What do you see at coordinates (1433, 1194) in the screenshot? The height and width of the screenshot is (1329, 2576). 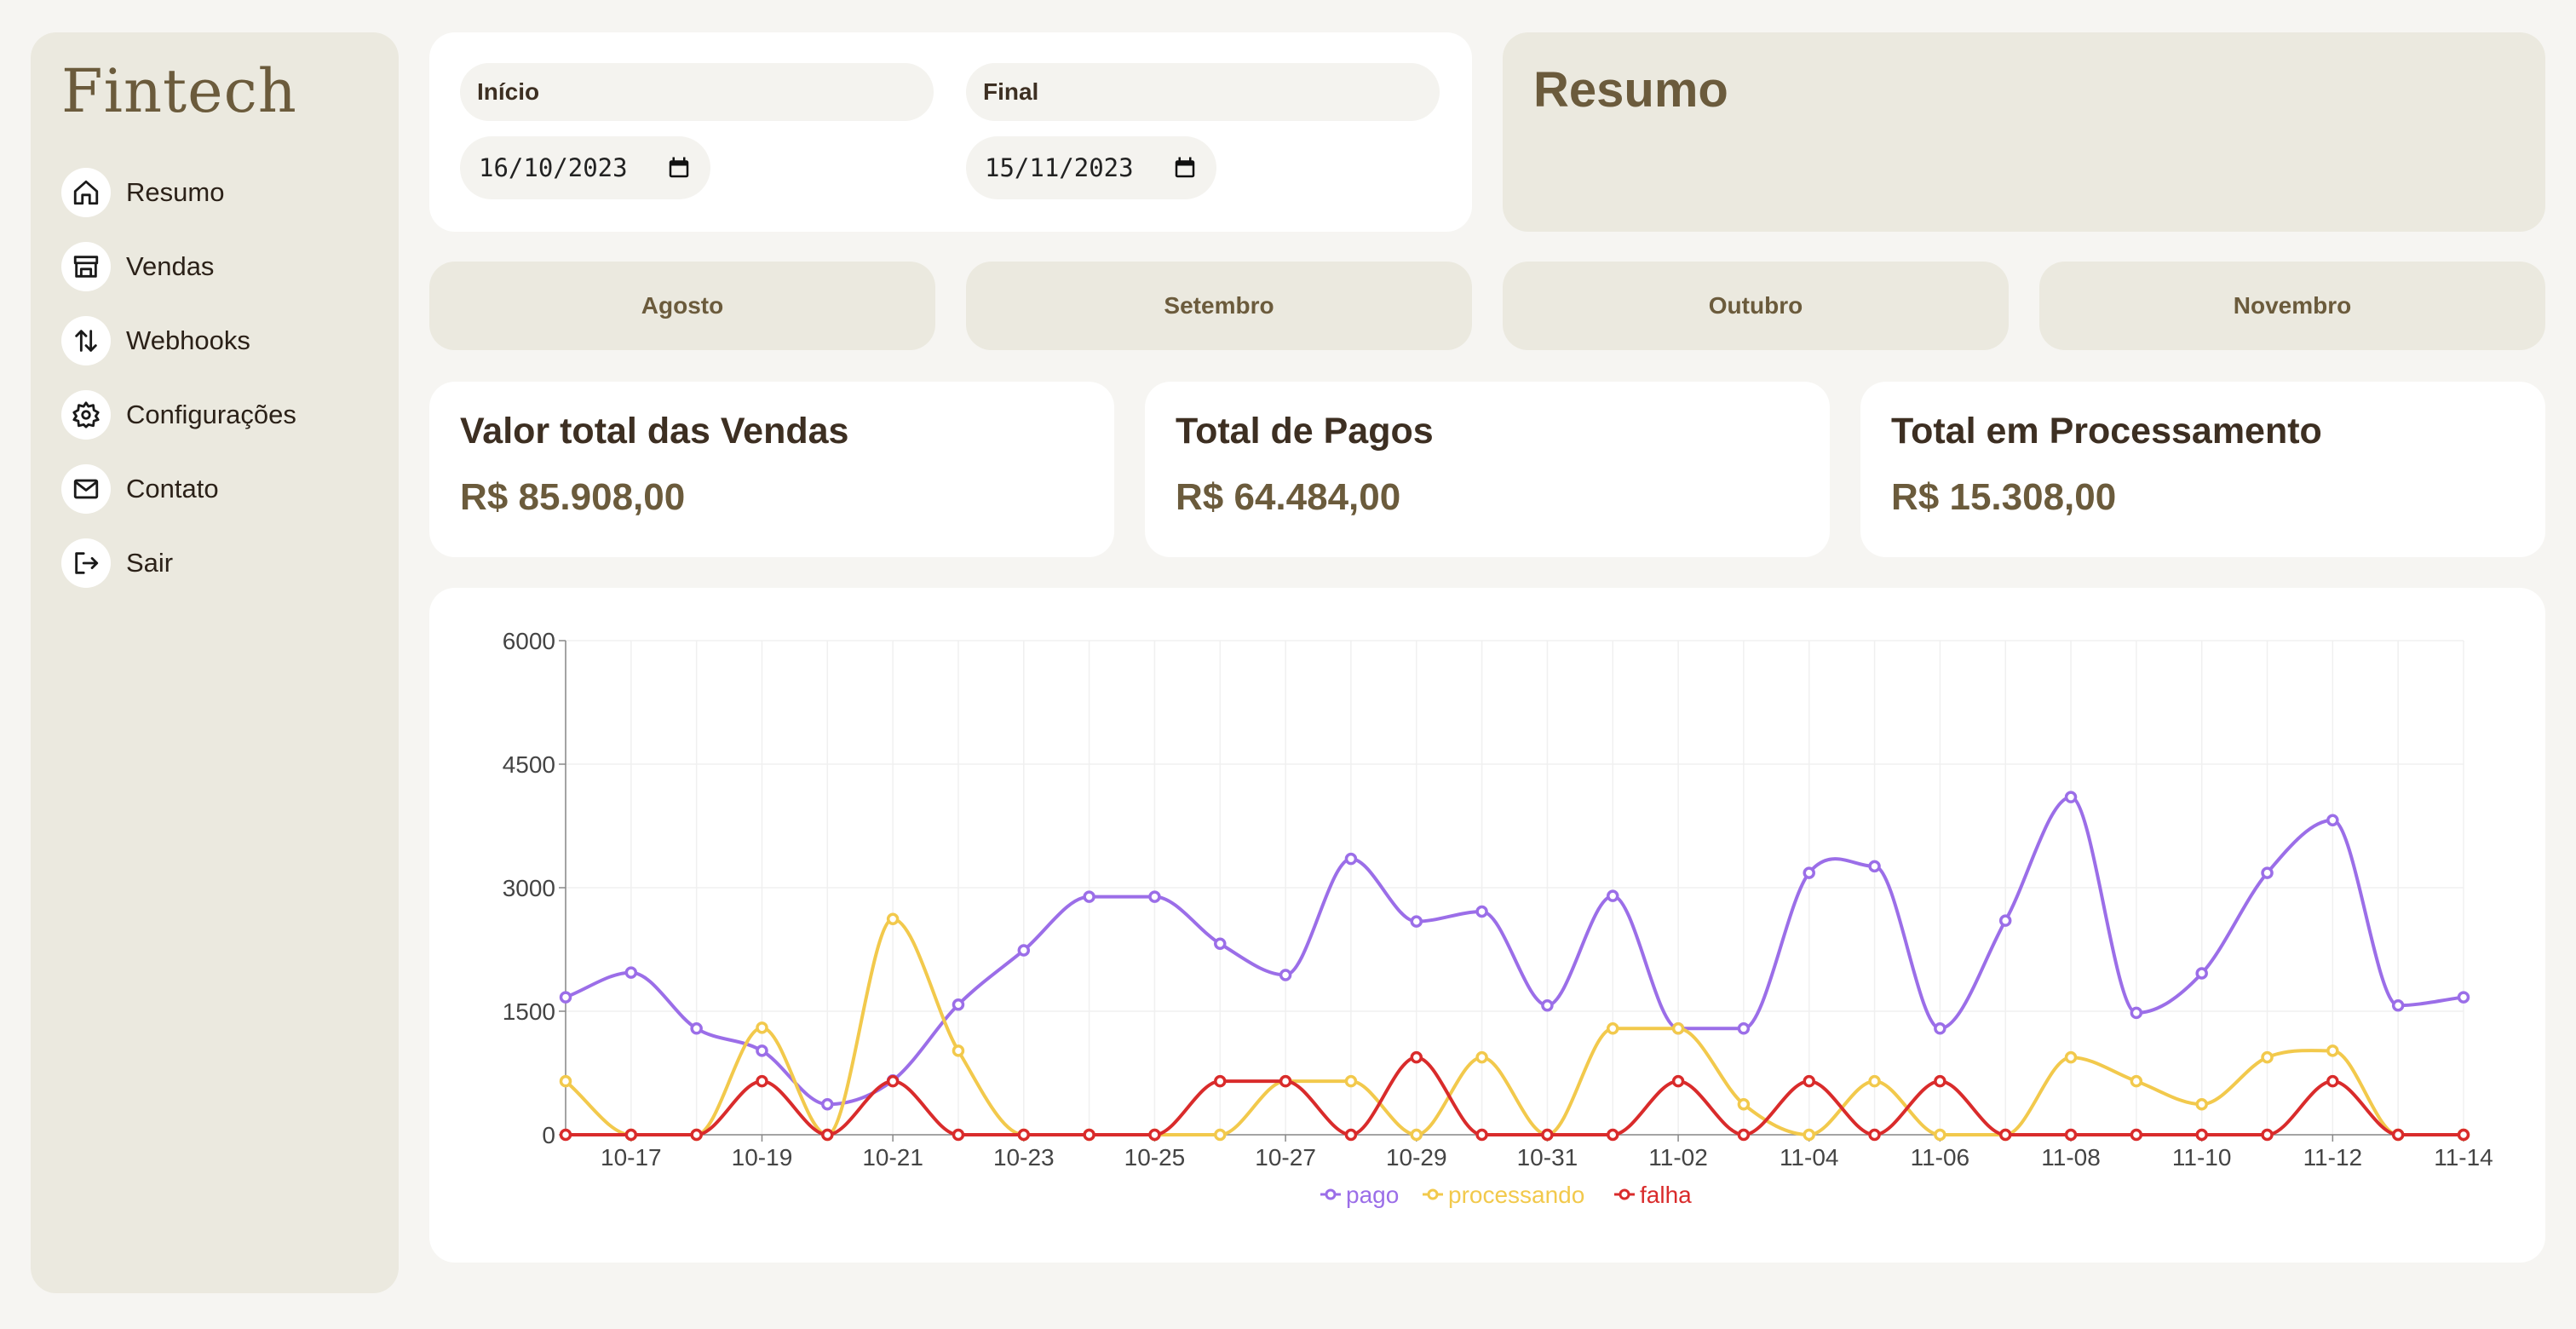 I see `legend-marker-processando` at bounding box center [1433, 1194].